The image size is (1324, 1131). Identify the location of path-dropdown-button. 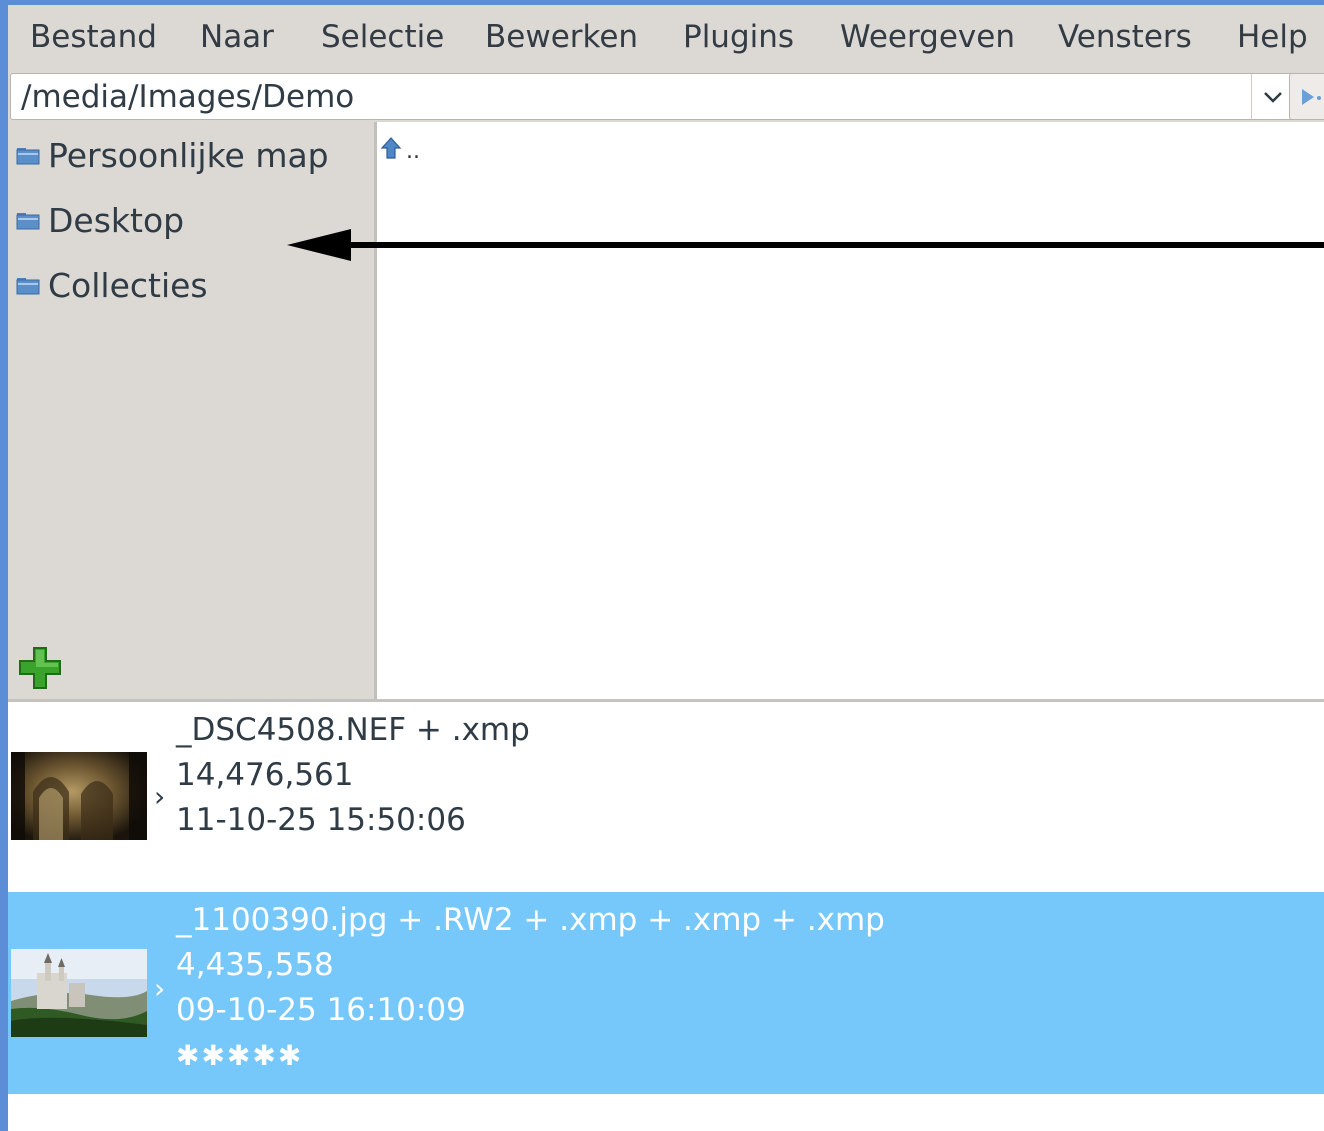
(1272, 96).